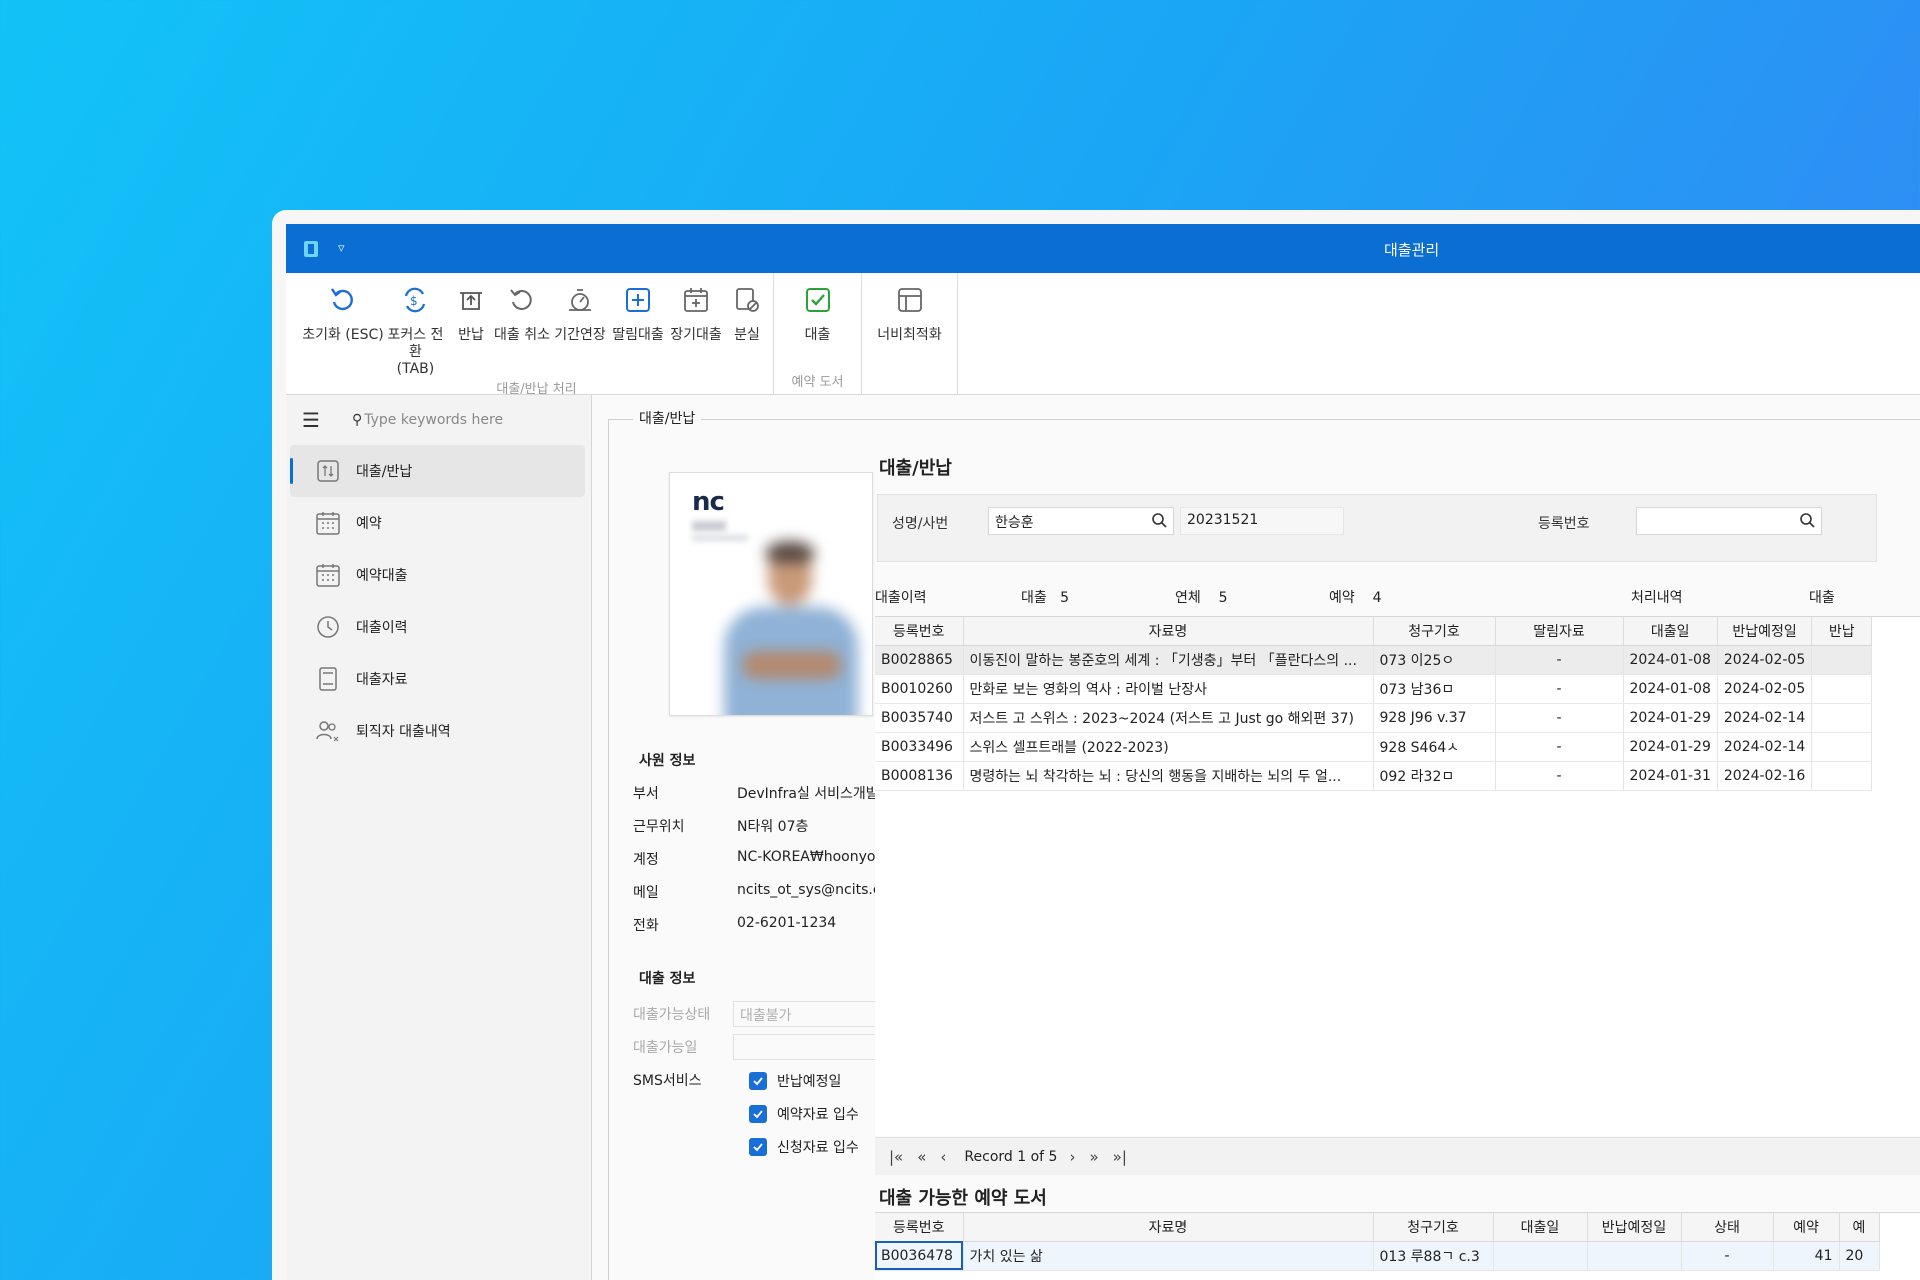 Image resolution: width=1920 pixels, height=1280 pixels. I want to click on table-cell: 013 루88ㄱ c.3, so click(1433, 1256).